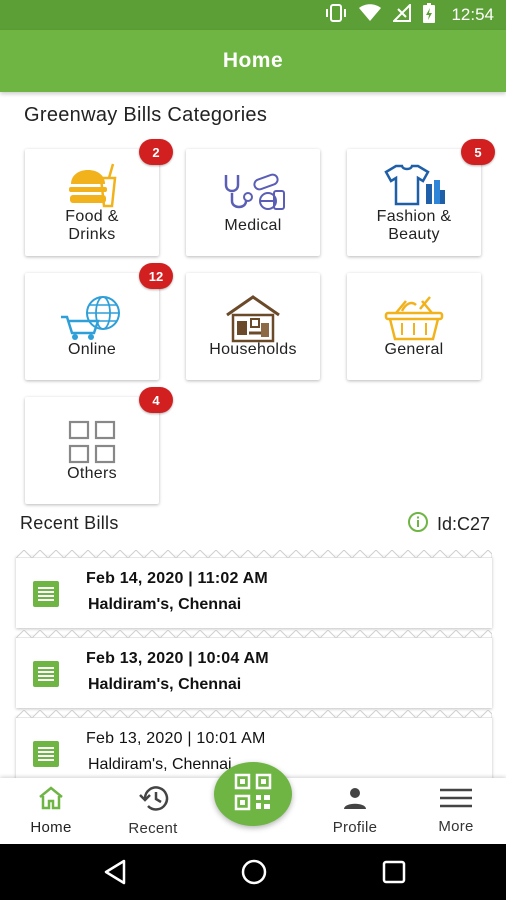 The image size is (506, 900). What do you see at coordinates (176, 738) in the screenshot?
I see `bill-date: Feb 13, 2020 | 10:01 AM` at bounding box center [176, 738].